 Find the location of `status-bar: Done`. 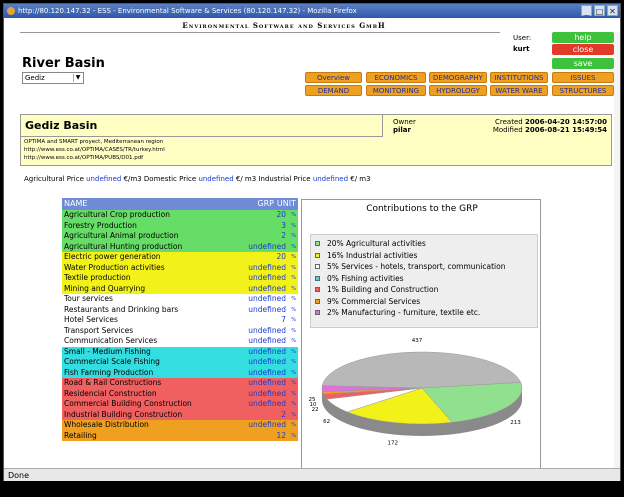

status-bar: Done is located at coordinates (312, 474).